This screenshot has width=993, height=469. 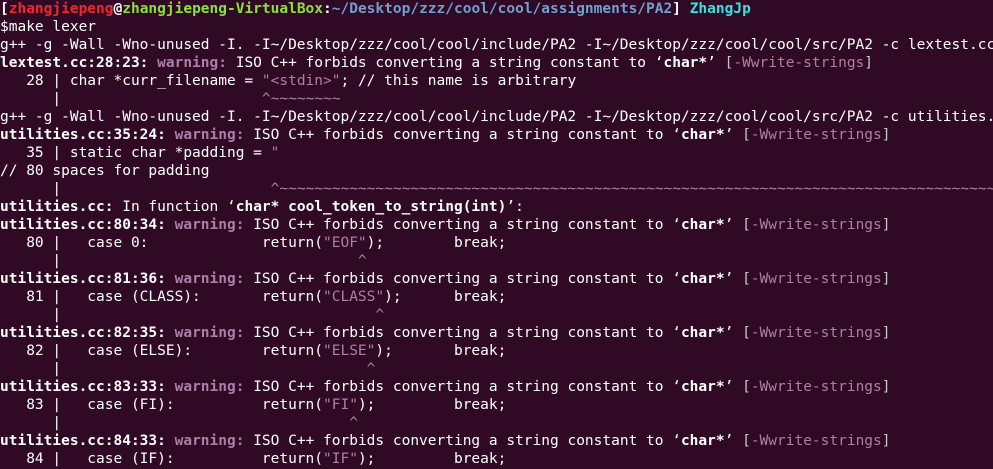 What do you see at coordinates (502, 9) in the screenshot?
I see `prompt-path: ~/Desktop/zzz/cool/cool/assignments/PA2` at bounding box center [502, 9].